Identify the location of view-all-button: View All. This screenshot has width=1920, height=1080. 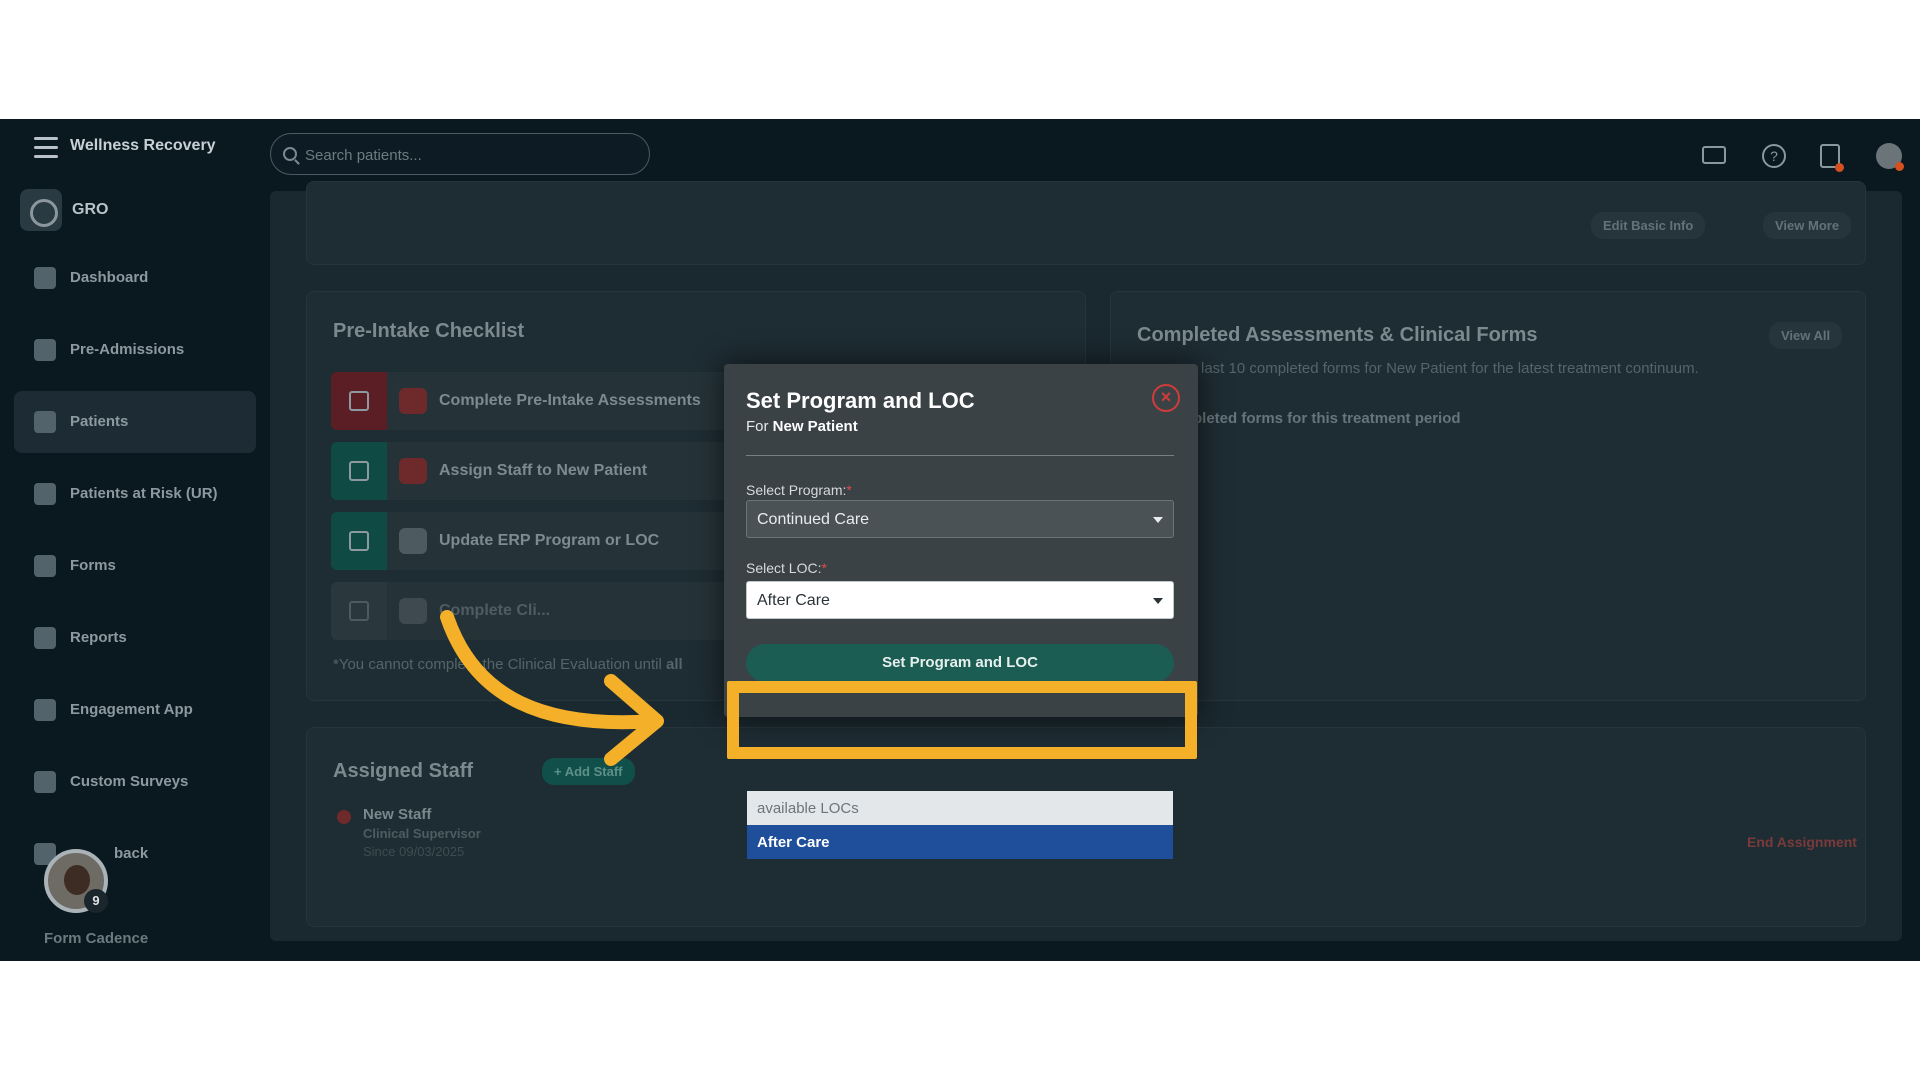
(1806, 335).